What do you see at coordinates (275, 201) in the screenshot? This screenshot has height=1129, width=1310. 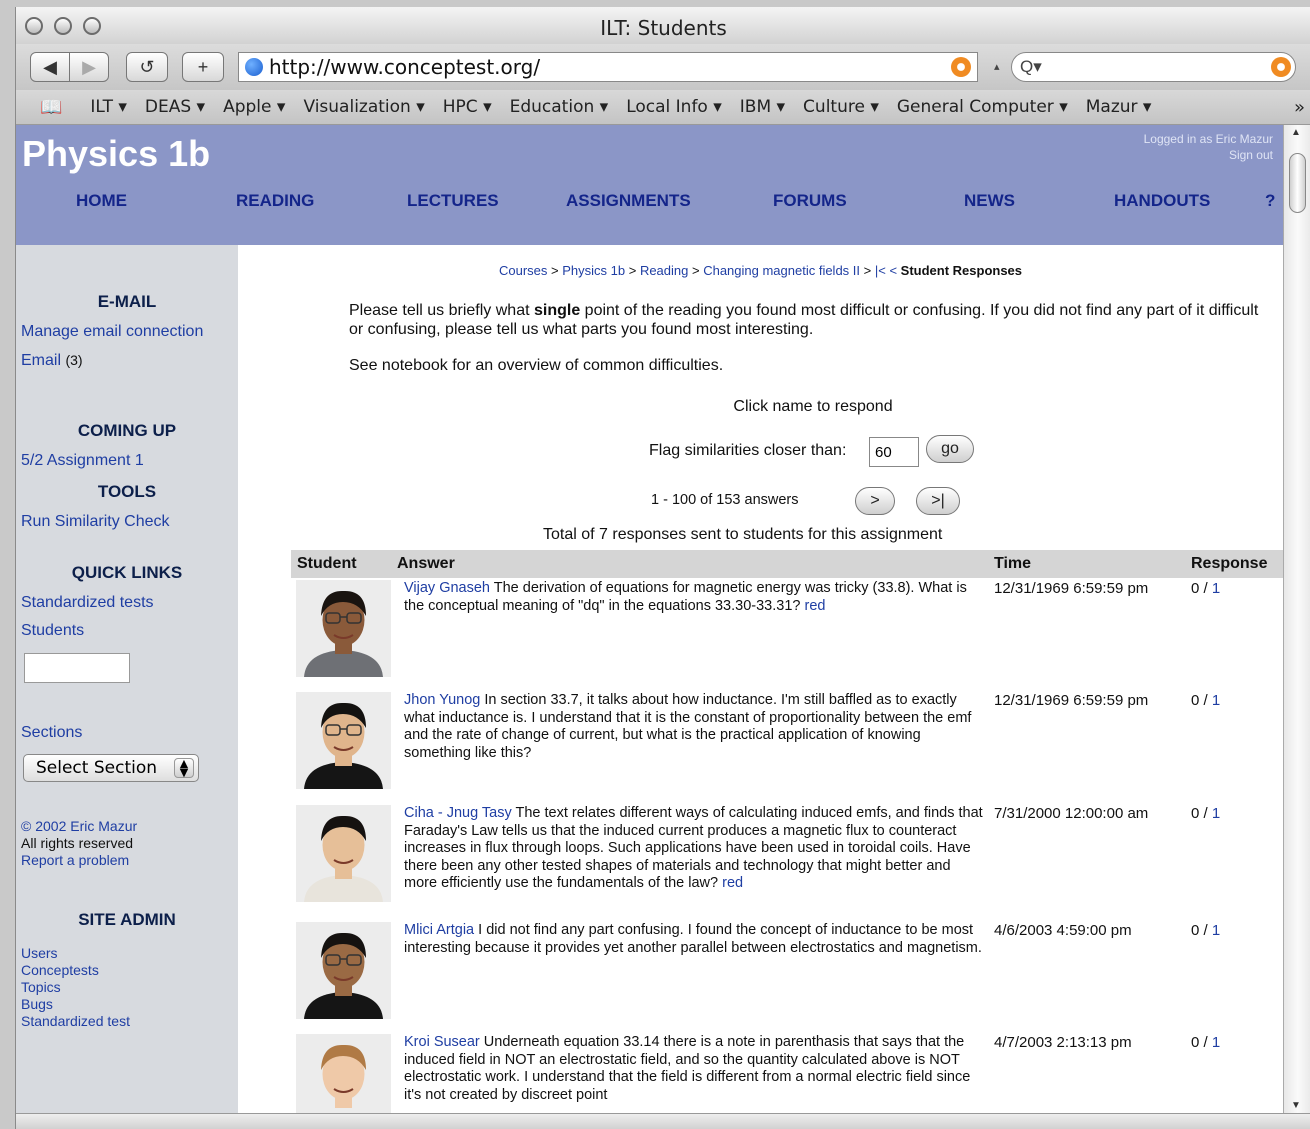 I see `nav-reading: READING` at bounding box center [275, 201].